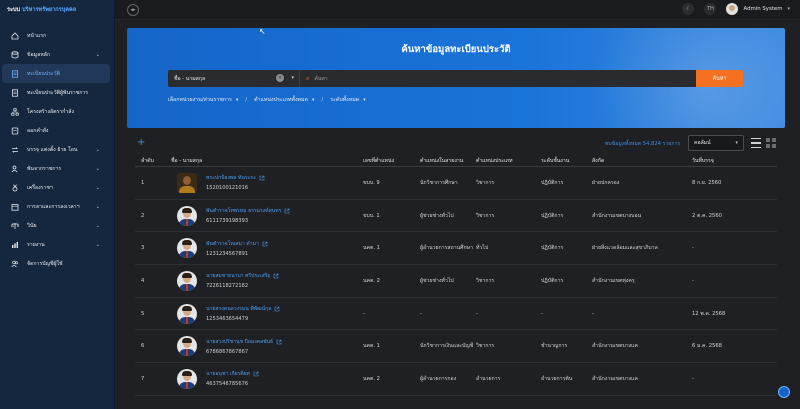  I want to click on person-name-link: พันตำรวจโทเสมา คำมา, so click(232, 244).